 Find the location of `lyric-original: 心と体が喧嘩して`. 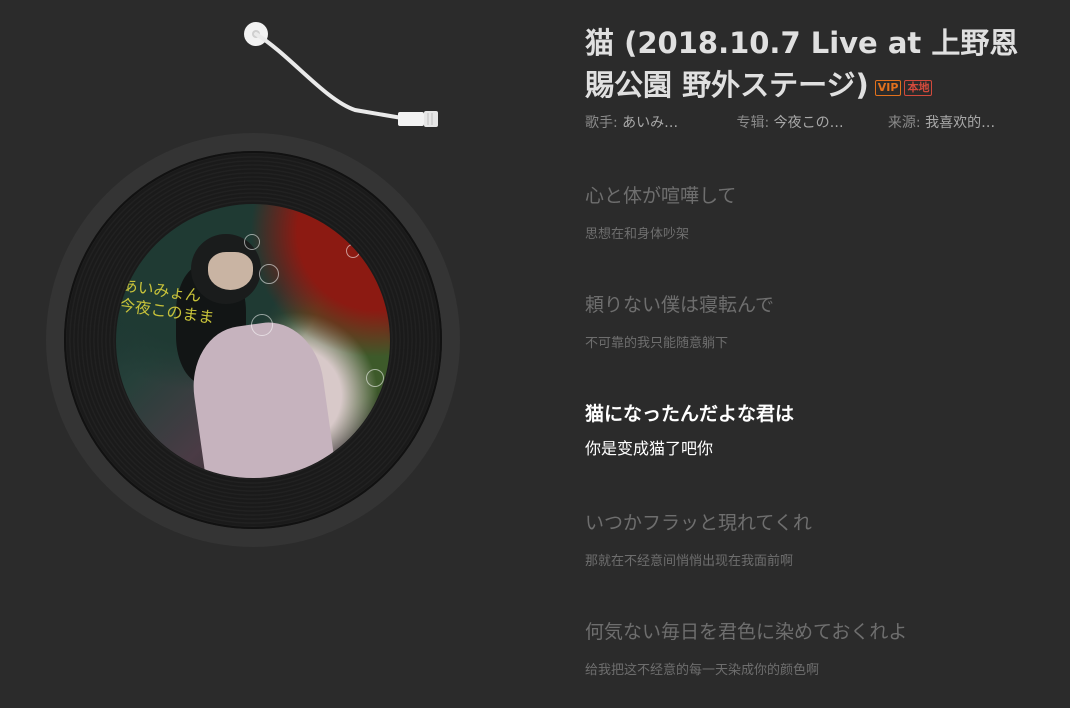

lyric-original: 心と体が喧嘩して is located at coordinates (661, 196).